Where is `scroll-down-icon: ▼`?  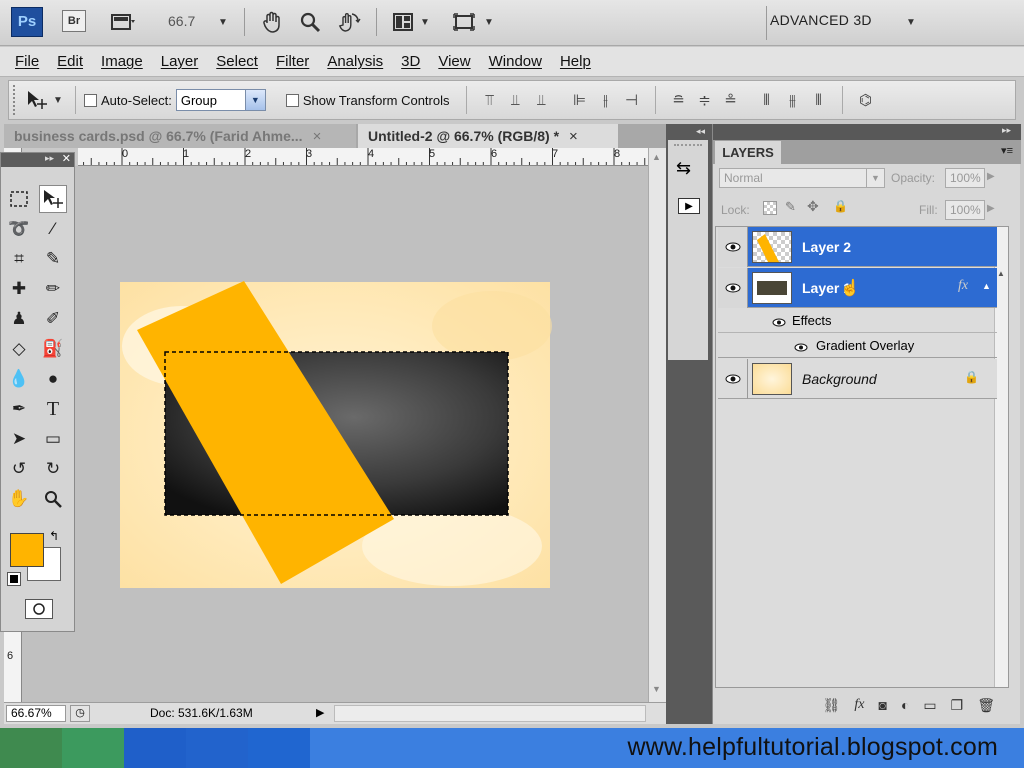 scroll-down-icon: ▼ is located at coordinates (656, 689).